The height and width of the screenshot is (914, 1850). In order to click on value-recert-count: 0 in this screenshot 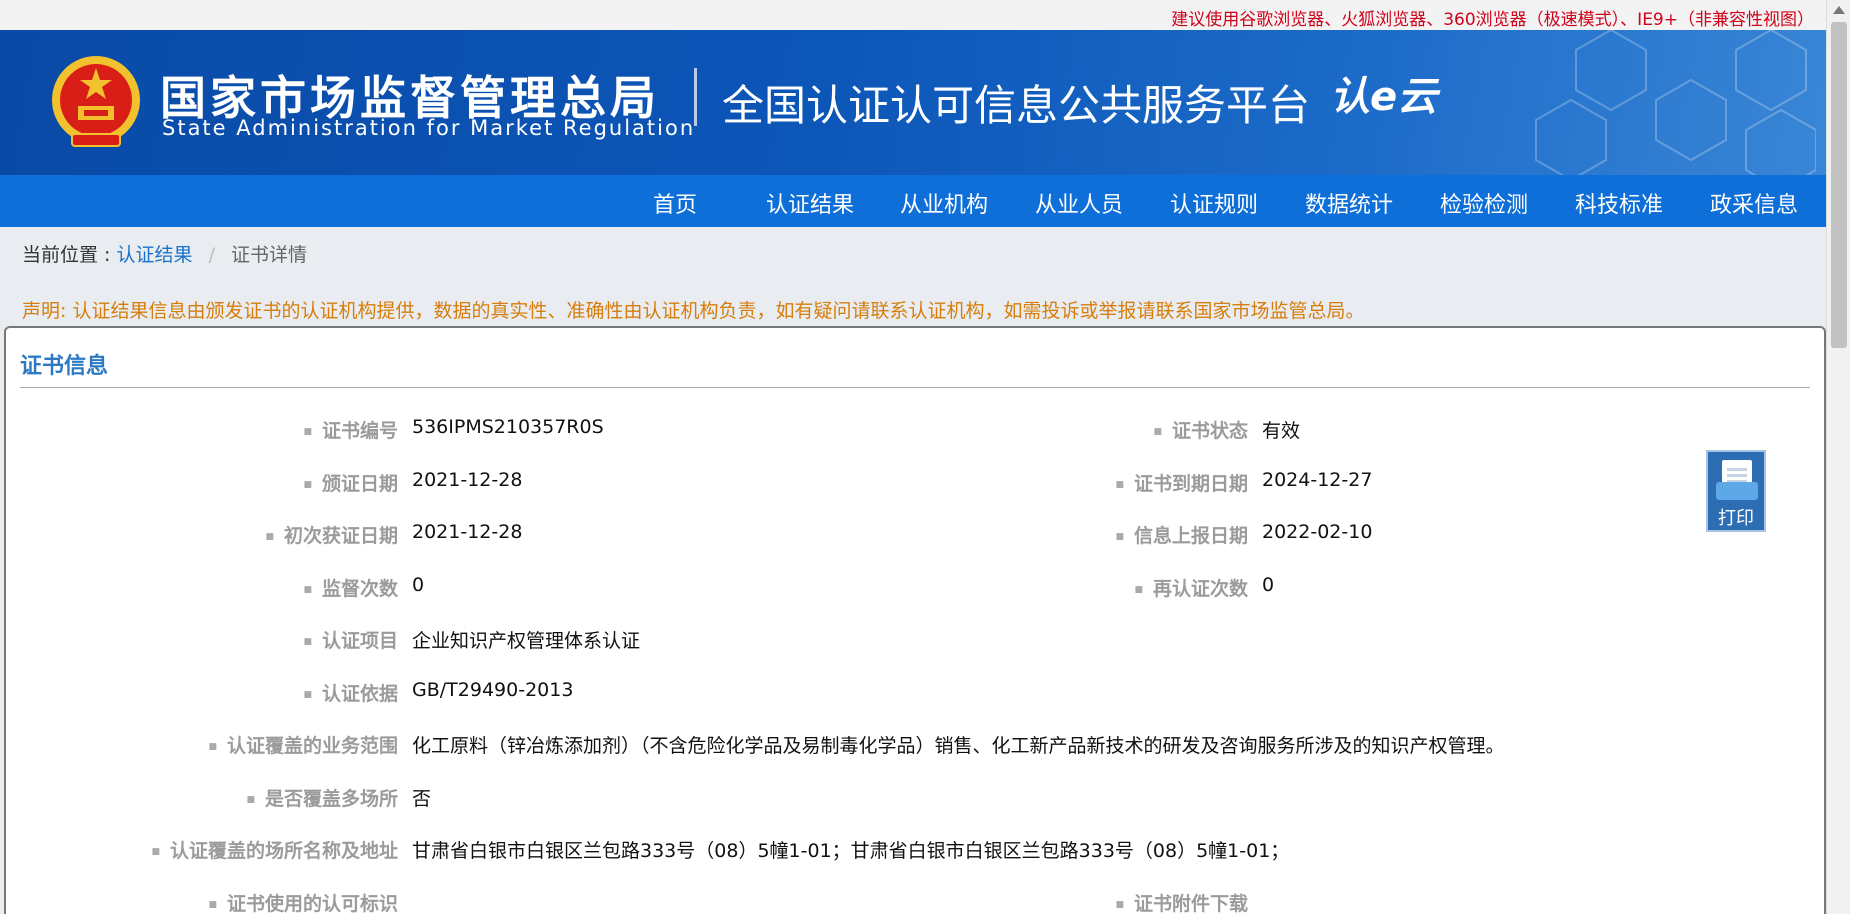, I will do `click(1268, 585)`.